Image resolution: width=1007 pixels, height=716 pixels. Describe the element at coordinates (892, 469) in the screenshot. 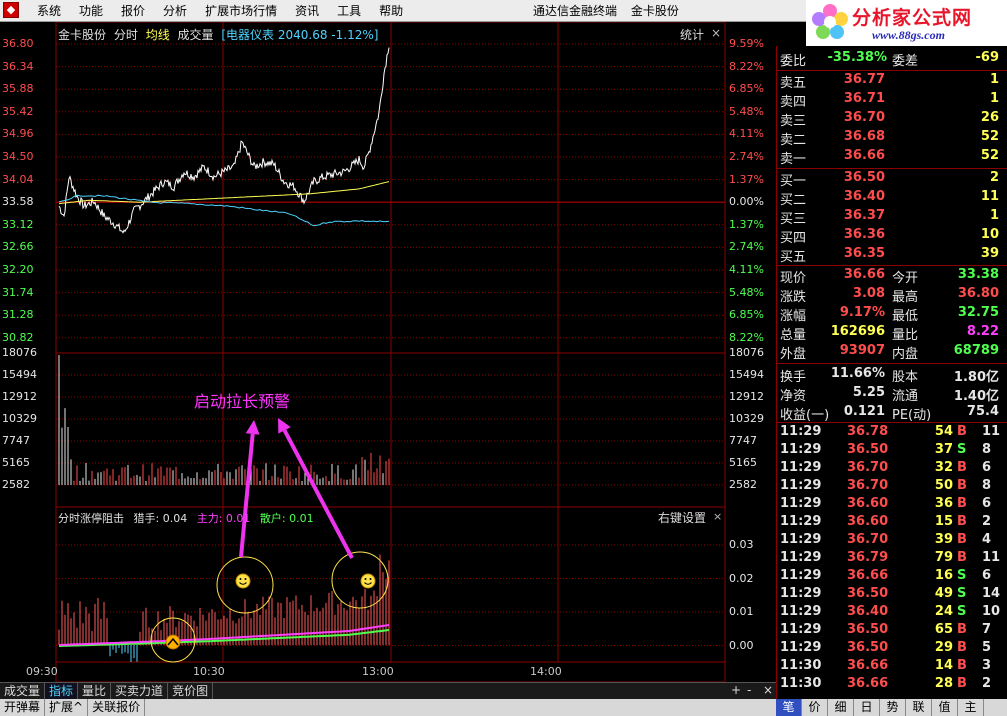

I see `tick-row: 11:29 36.70 32 B 6` at that location.